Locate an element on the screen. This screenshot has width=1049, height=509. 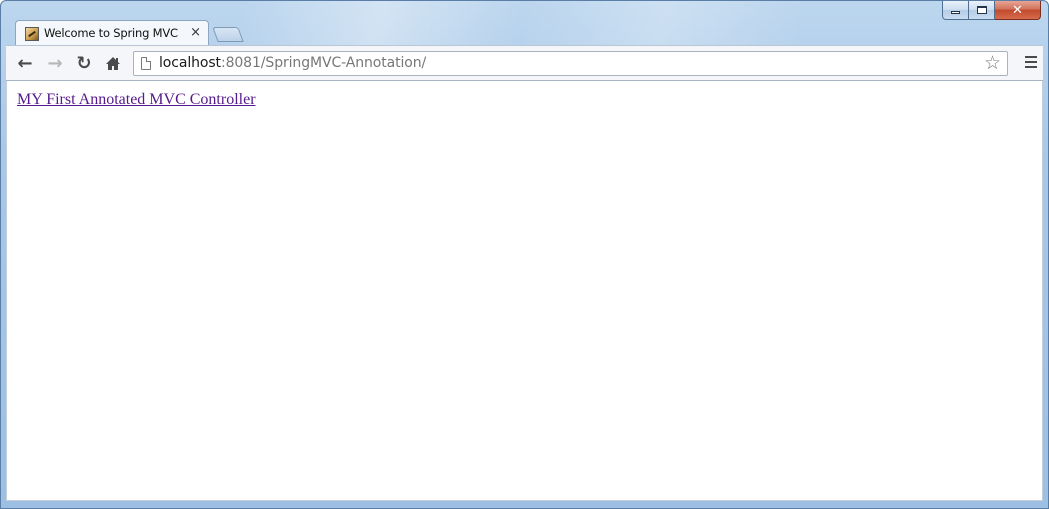
url-text: localhost:8081/SpringMVC-Annotation/ is located at coordinates (292, 63).